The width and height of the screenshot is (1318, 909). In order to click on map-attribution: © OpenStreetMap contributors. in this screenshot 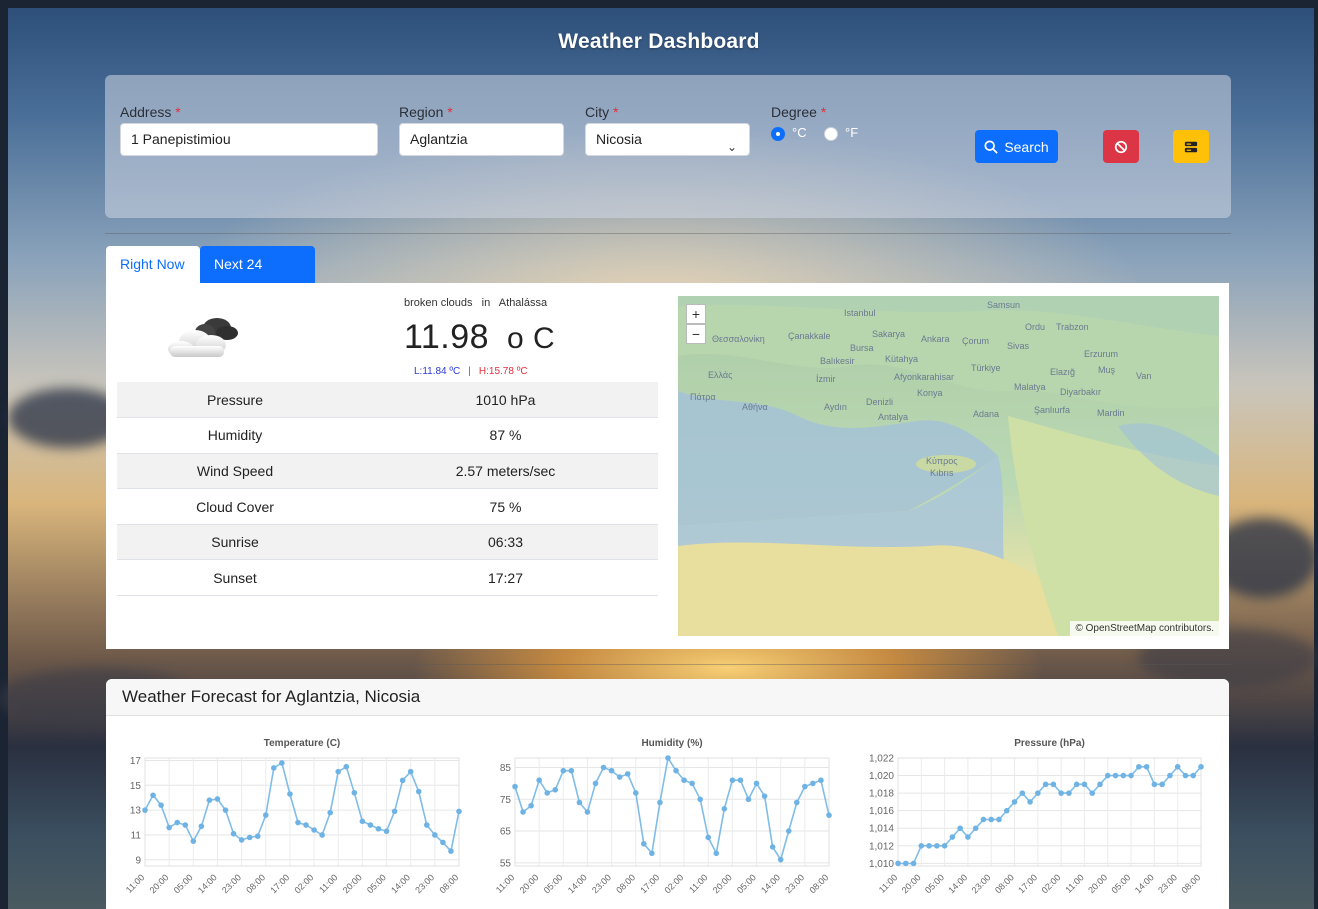, I will do `click(1144, 628)`.